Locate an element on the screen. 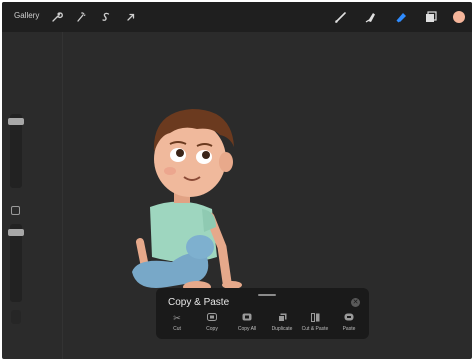  cut-label: Cut is located at coordinates (177, 329).